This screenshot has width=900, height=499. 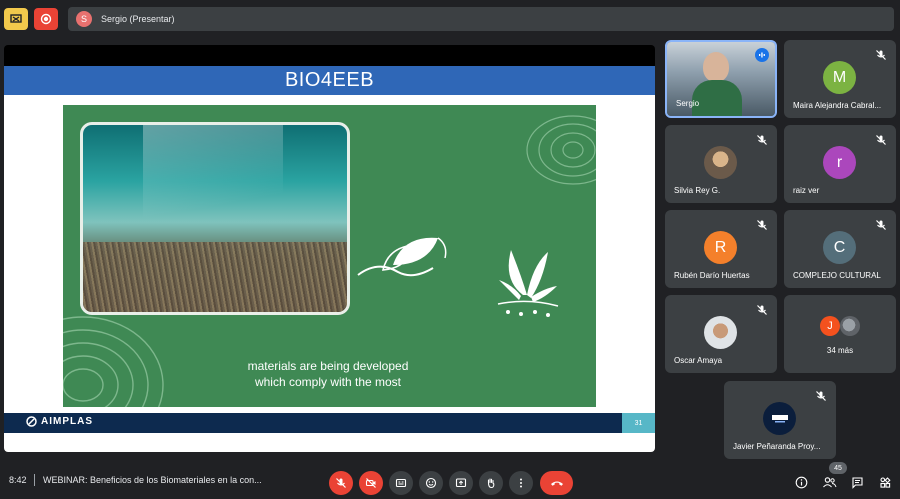 I want to click on people-button, so click(x=829, y=482).